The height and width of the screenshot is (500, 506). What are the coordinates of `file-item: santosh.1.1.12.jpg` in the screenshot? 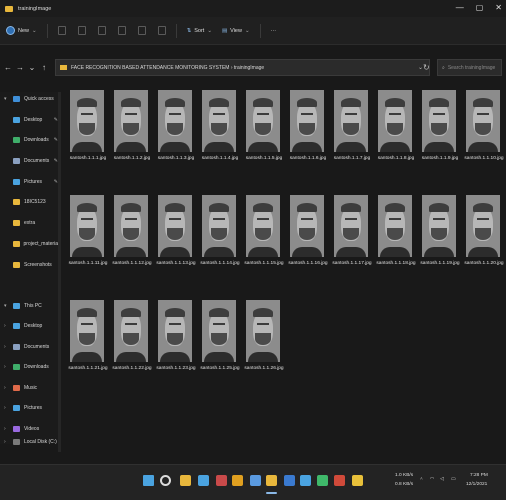 It's located at (131, 232).